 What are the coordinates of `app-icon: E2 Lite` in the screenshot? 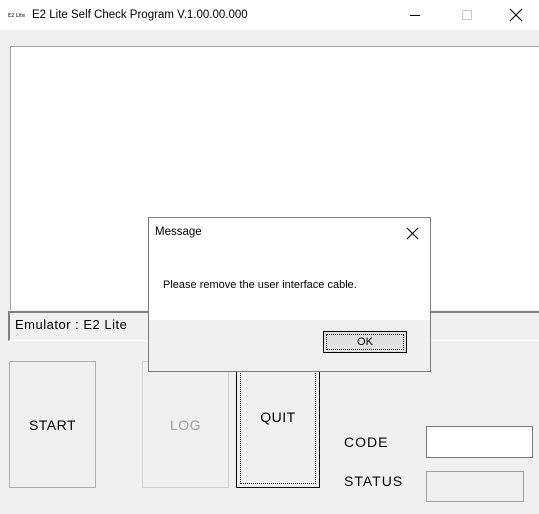 It's located at (17, 16).